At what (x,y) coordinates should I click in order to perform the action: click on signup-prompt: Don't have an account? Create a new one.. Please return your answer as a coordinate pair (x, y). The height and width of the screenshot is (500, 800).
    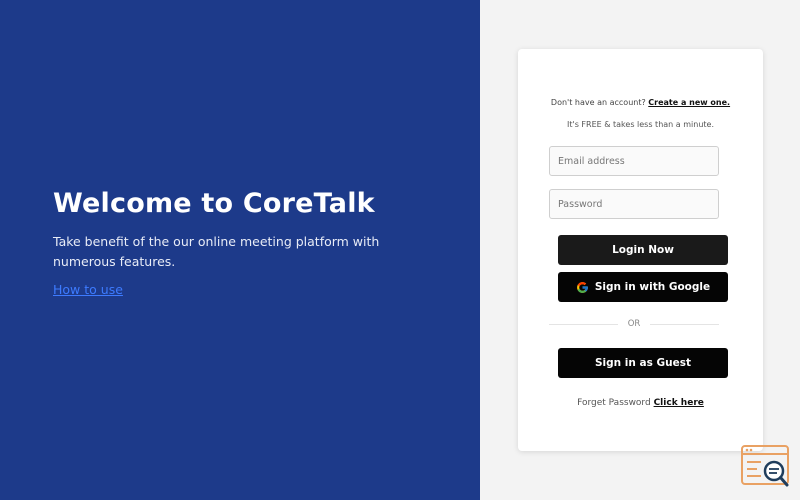
    Looking at the image, I should click on (640, 102).